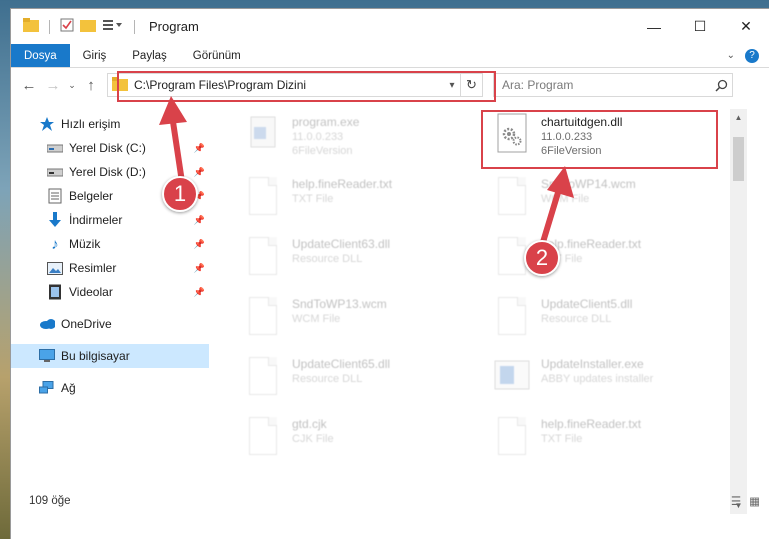  Describe the element at coordinates (173, 110) in the screenshot. I see `arrow-1-head` at that location.